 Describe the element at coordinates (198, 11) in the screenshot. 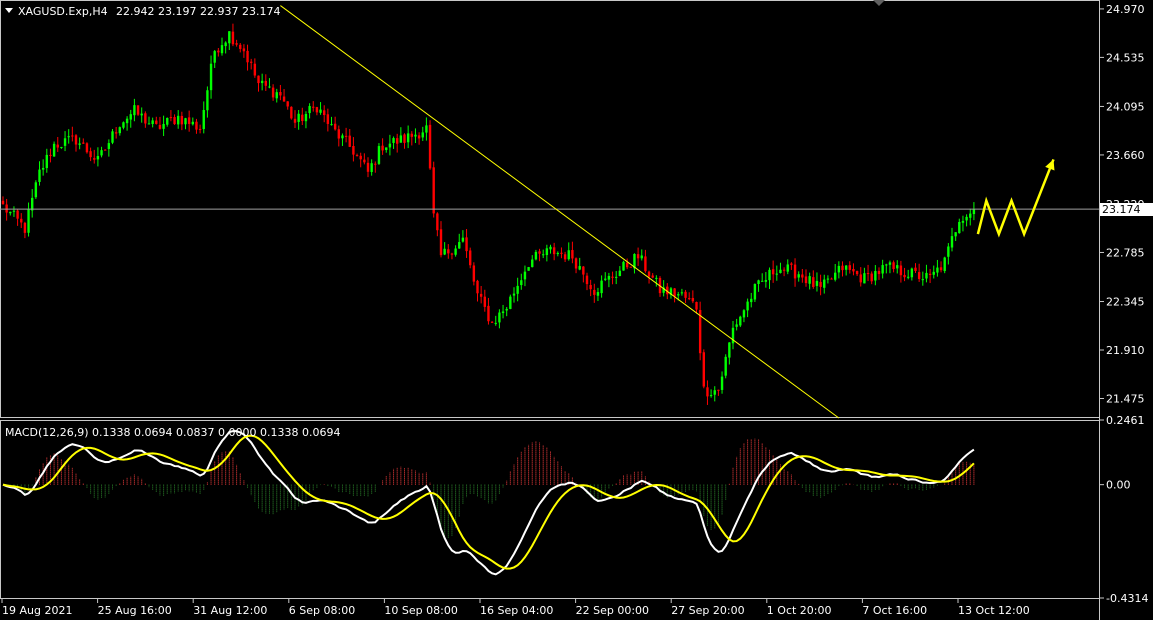

I see `ohlc-values: 22.942 23.197 22.937 23.174` at that location.